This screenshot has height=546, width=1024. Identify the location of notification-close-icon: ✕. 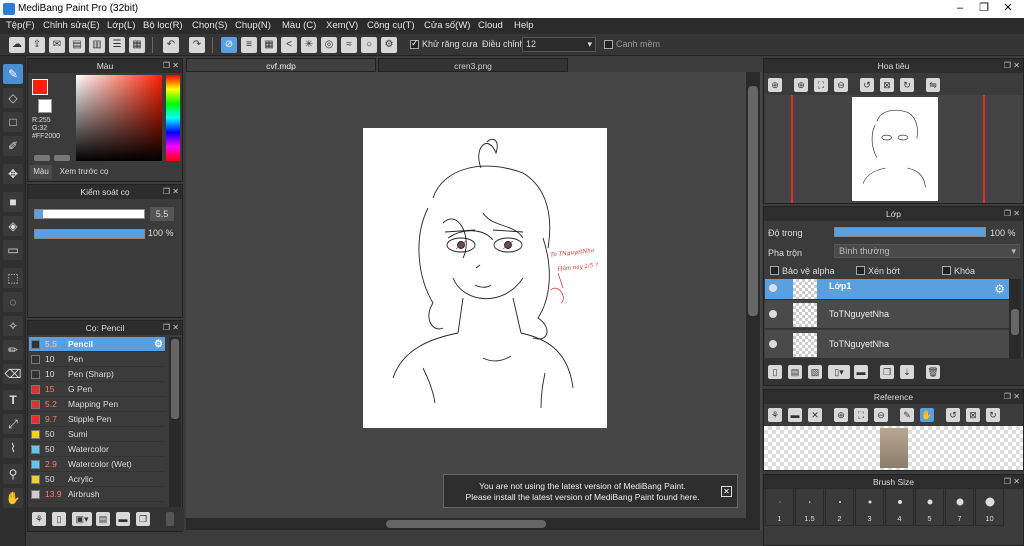
(726, 491).